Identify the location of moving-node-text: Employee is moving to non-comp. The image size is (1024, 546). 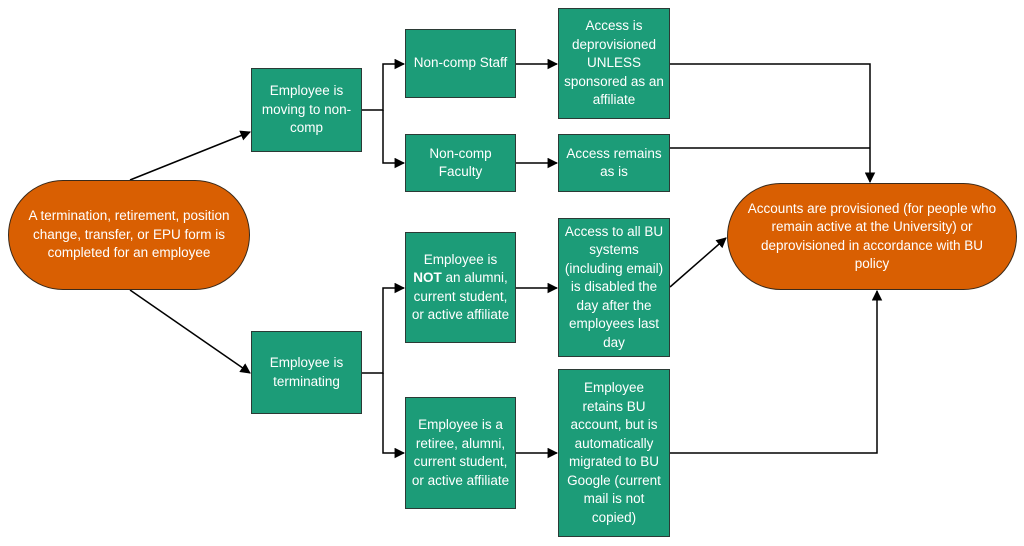
(306, 109).